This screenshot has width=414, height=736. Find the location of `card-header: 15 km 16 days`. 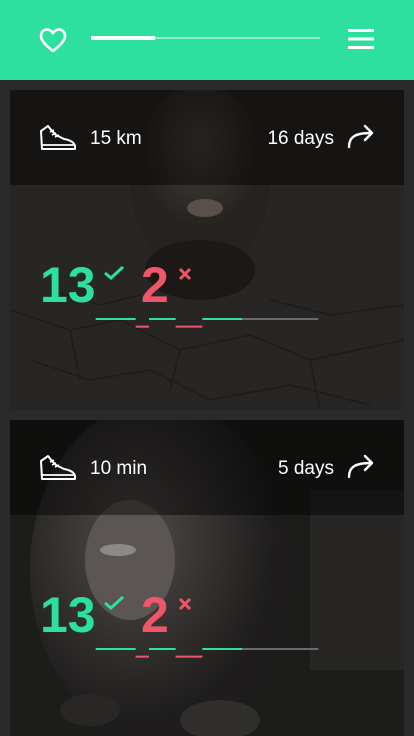

card-header: 15 km 16 days is located at coordinates (207, 137).